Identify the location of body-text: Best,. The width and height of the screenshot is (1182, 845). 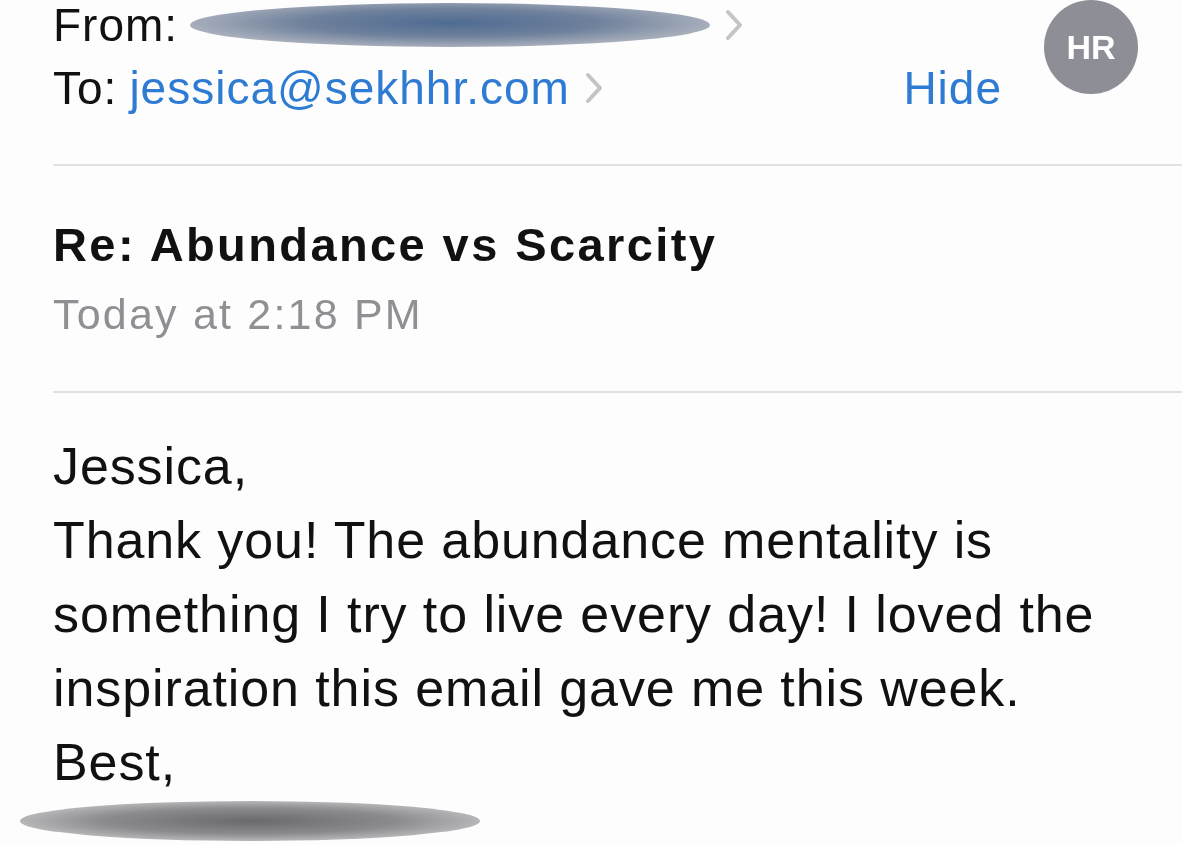
(114, 762).